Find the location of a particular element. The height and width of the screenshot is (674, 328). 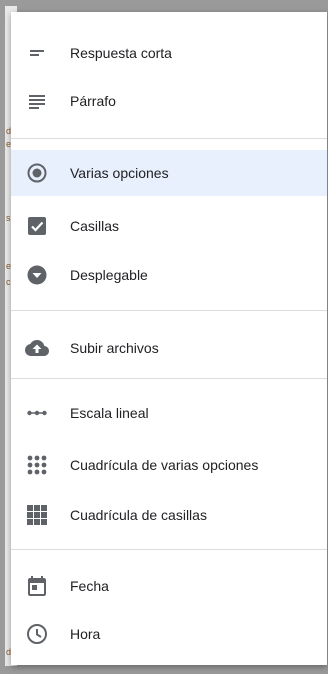

menu-item-multiple-choice: Varias opciones is located at coordinates (169, 173).